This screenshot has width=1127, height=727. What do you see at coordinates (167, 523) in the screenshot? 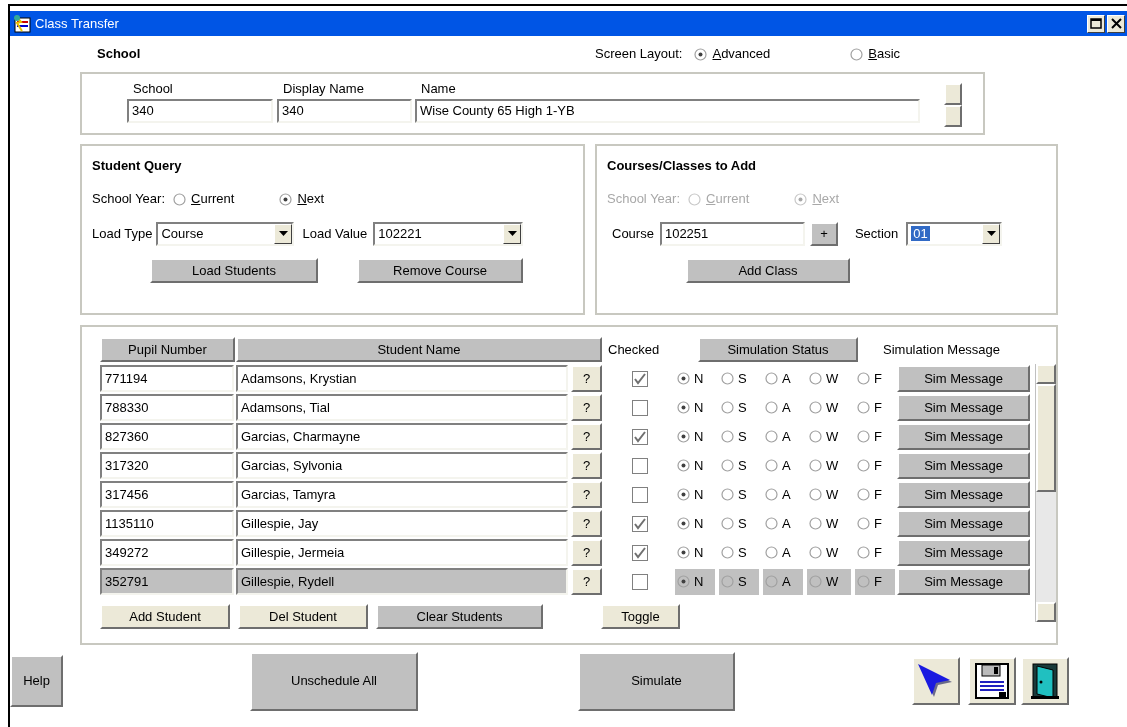
I see `pupil-number-cell: 1135110` at bounding box center [167, 523].